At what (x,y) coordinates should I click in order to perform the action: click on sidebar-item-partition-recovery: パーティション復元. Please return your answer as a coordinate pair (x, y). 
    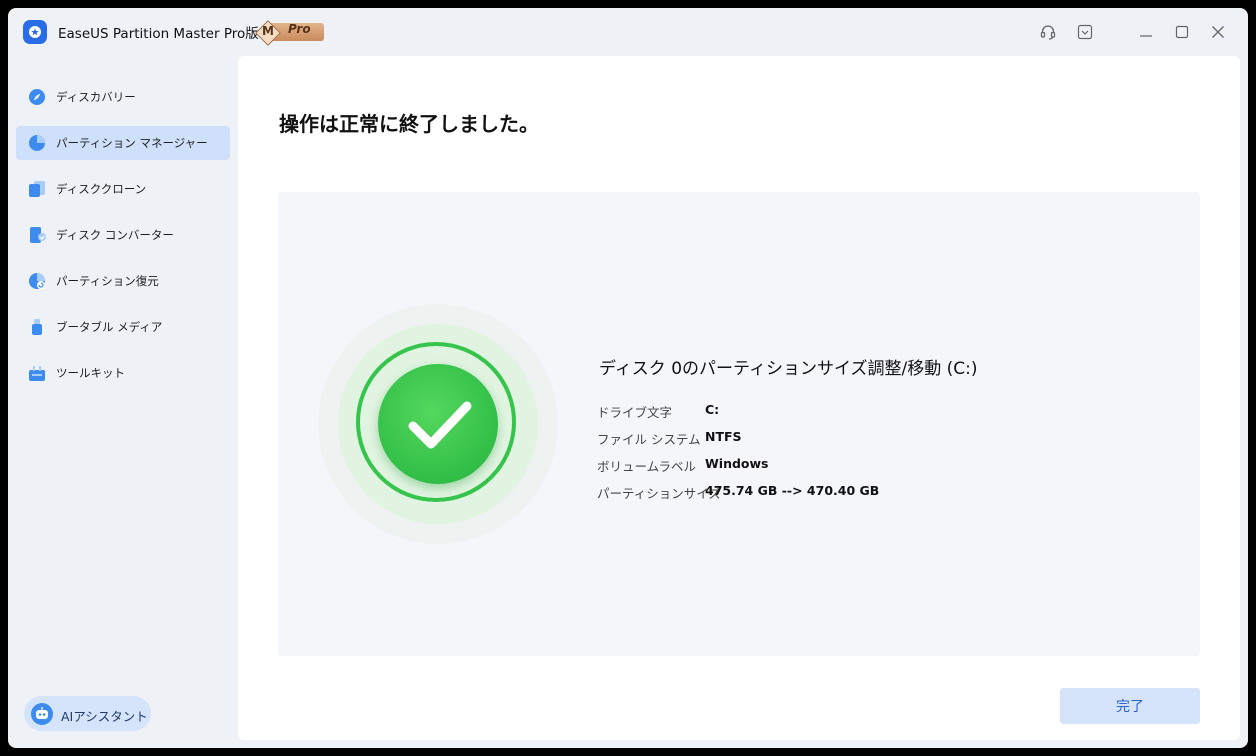
    Looking at the image, I should click on (123, 281).